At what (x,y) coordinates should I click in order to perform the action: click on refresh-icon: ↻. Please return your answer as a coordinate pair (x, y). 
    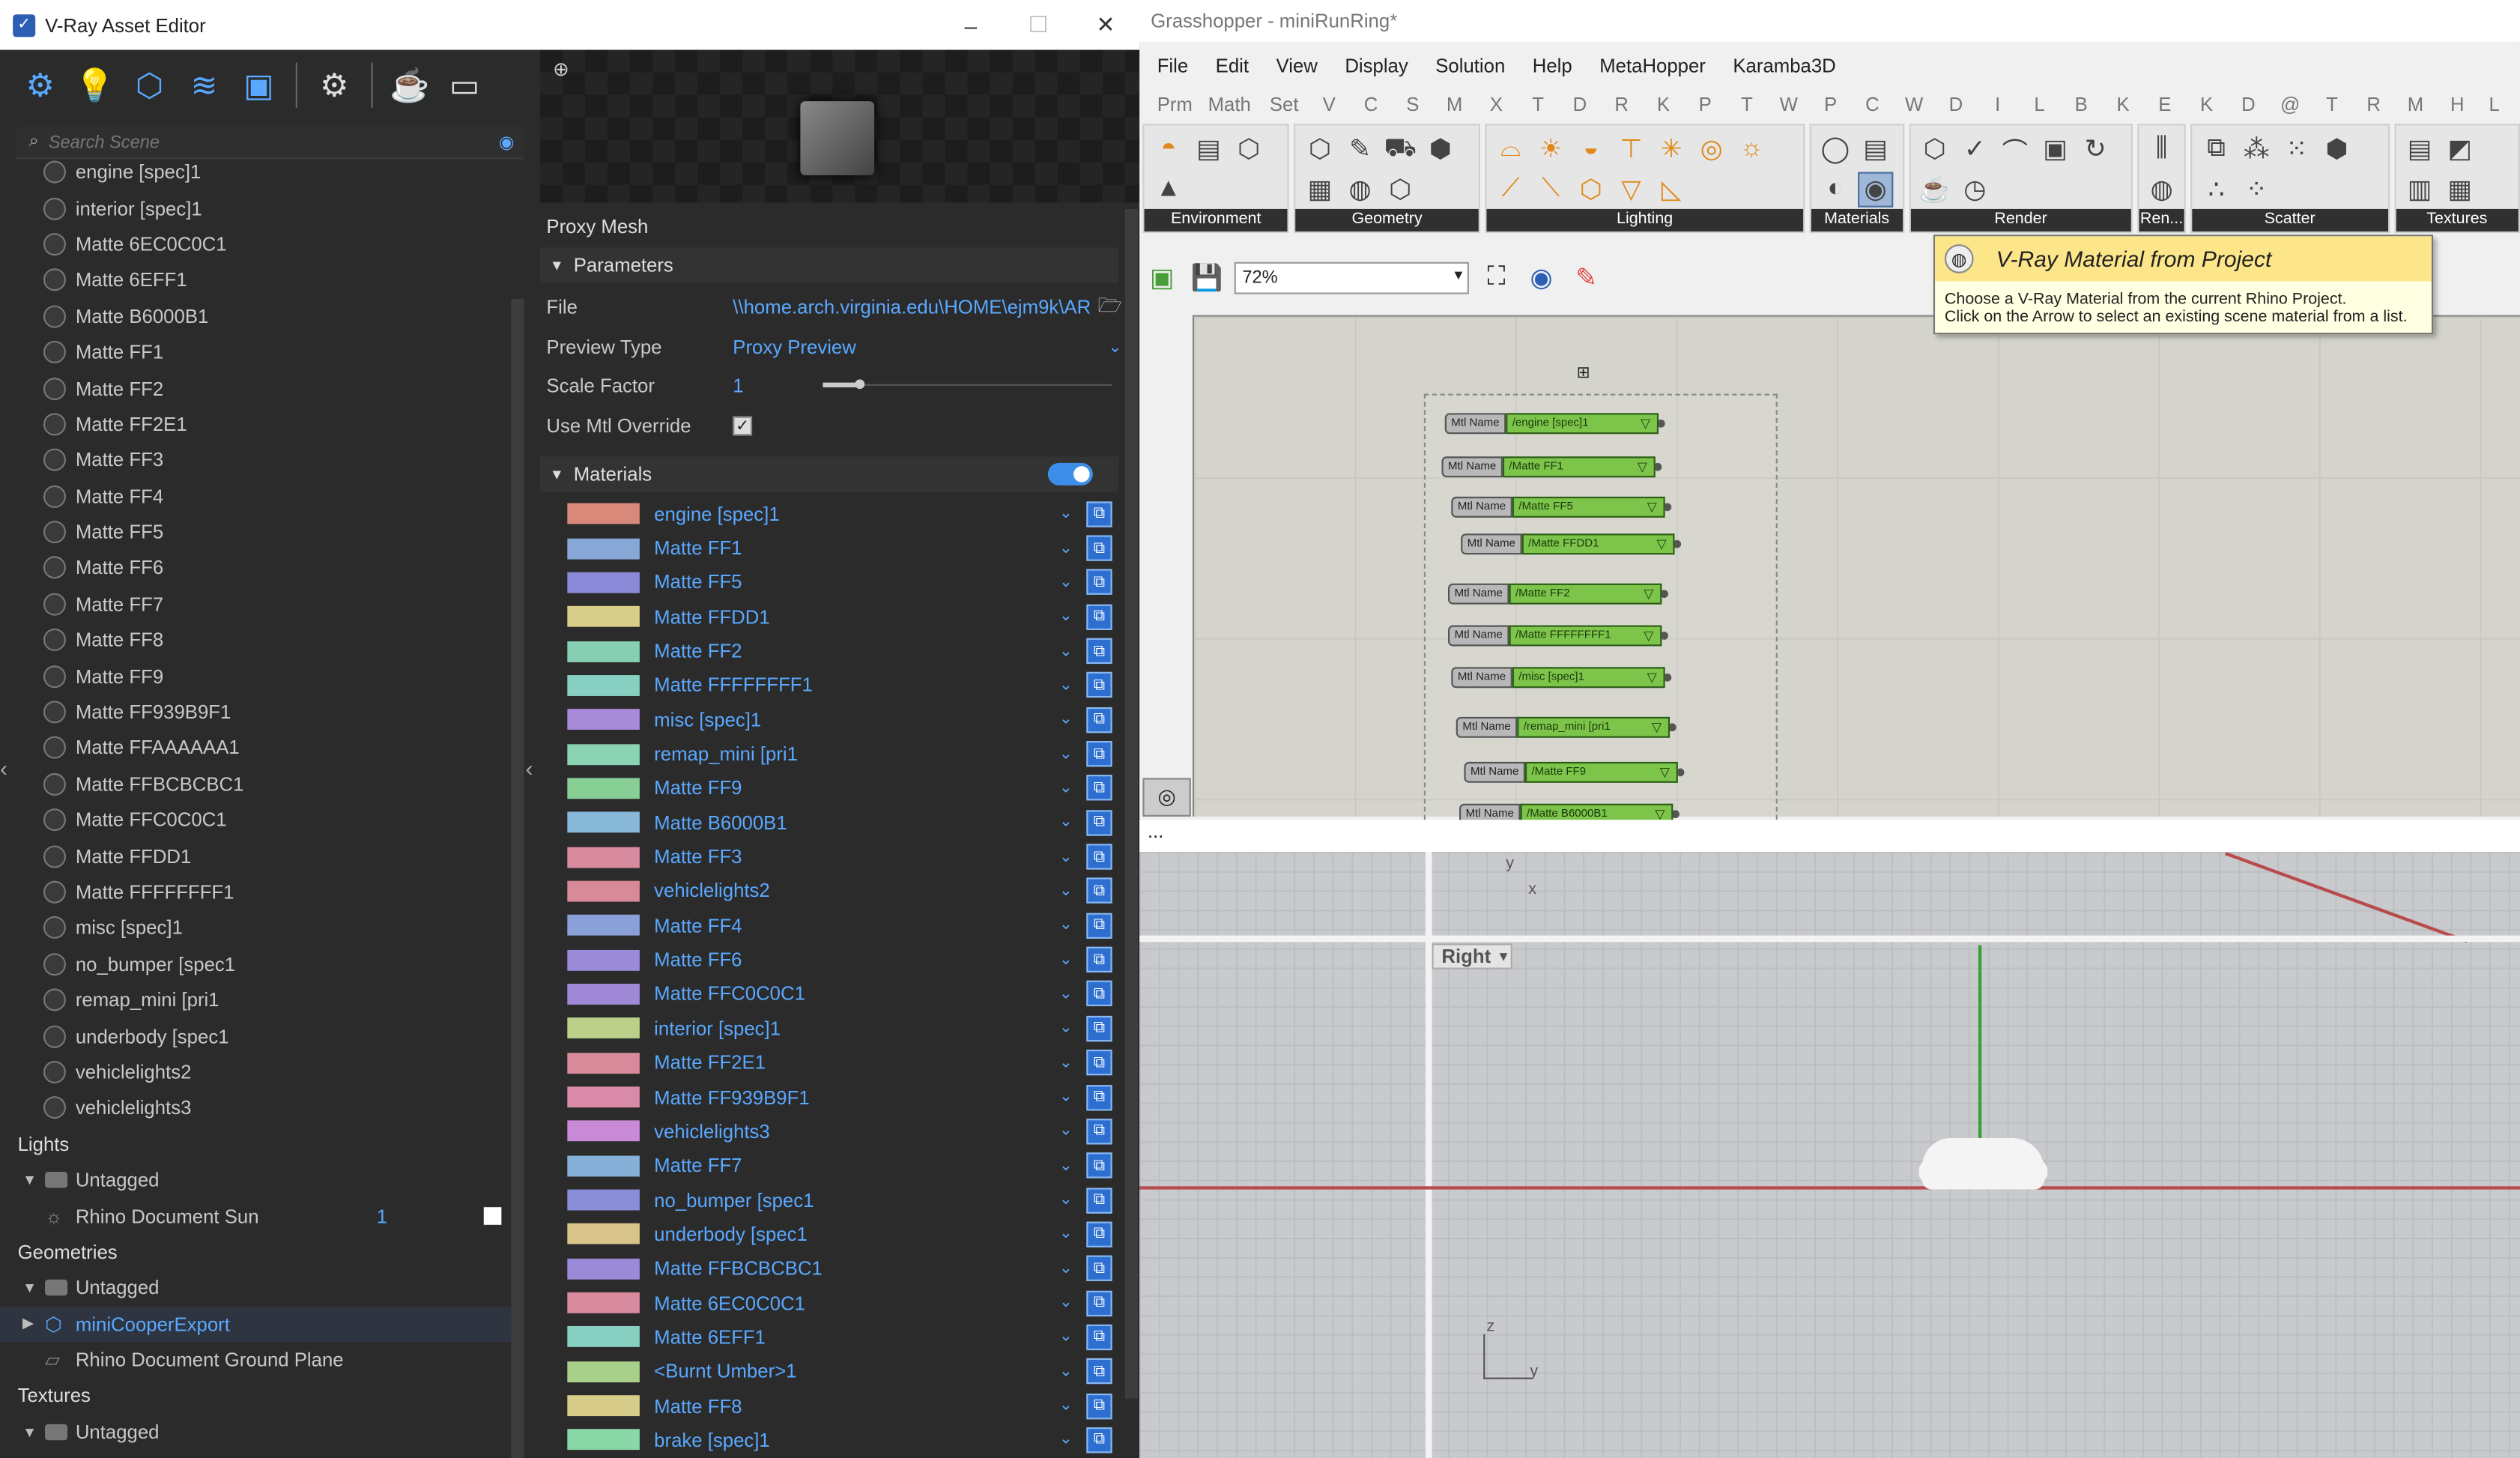
    Looking at the image, I should click on (2094, 149).